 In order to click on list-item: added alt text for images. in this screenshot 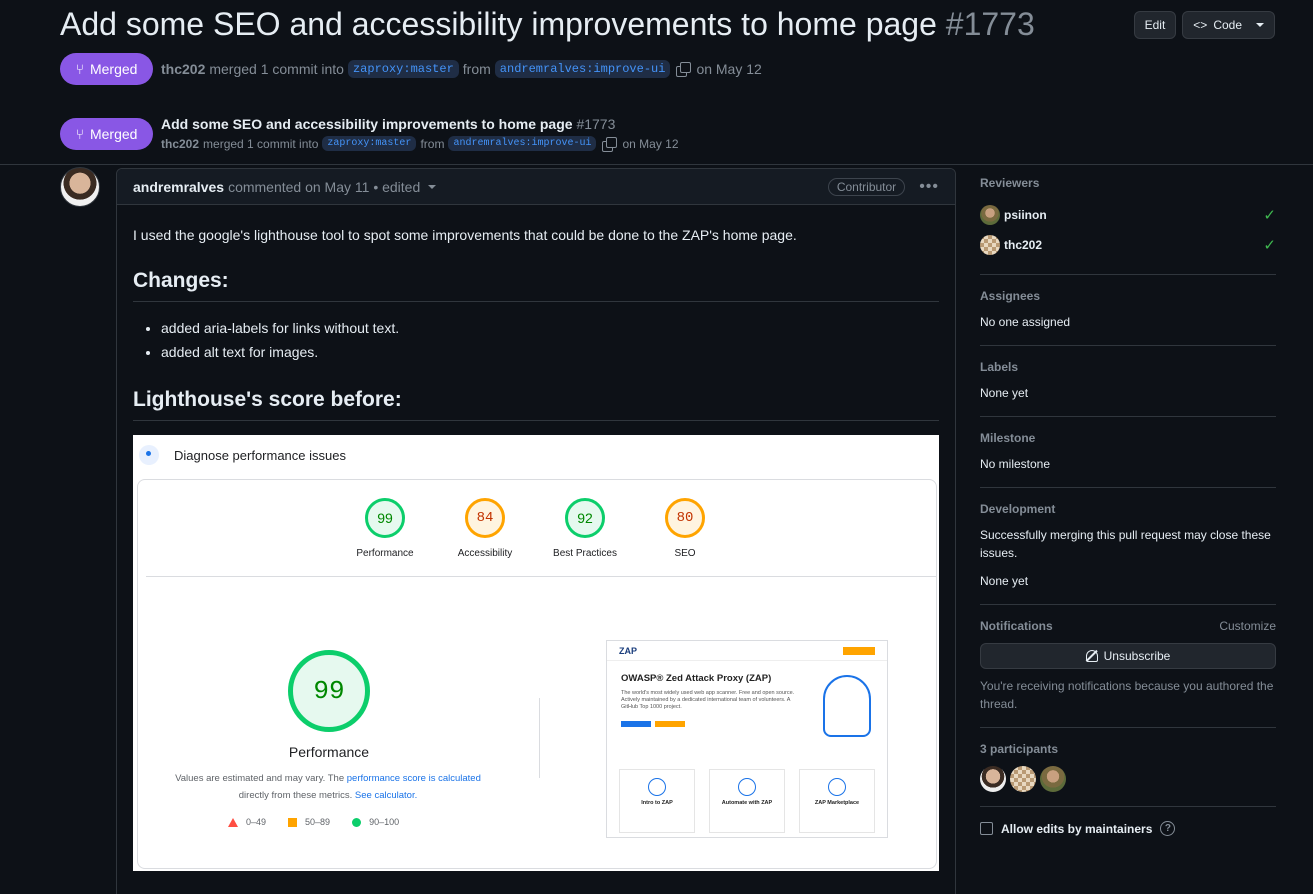, I will do `click(550, 352)`.